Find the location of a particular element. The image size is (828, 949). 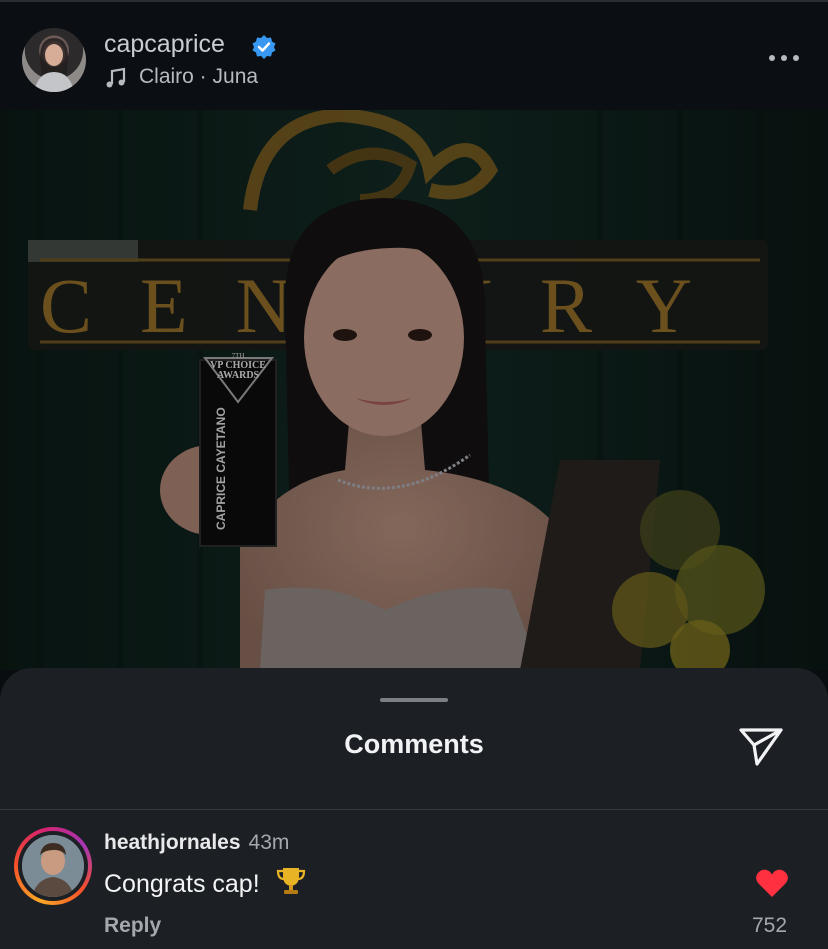

divider is located at coordinates (414, 809).